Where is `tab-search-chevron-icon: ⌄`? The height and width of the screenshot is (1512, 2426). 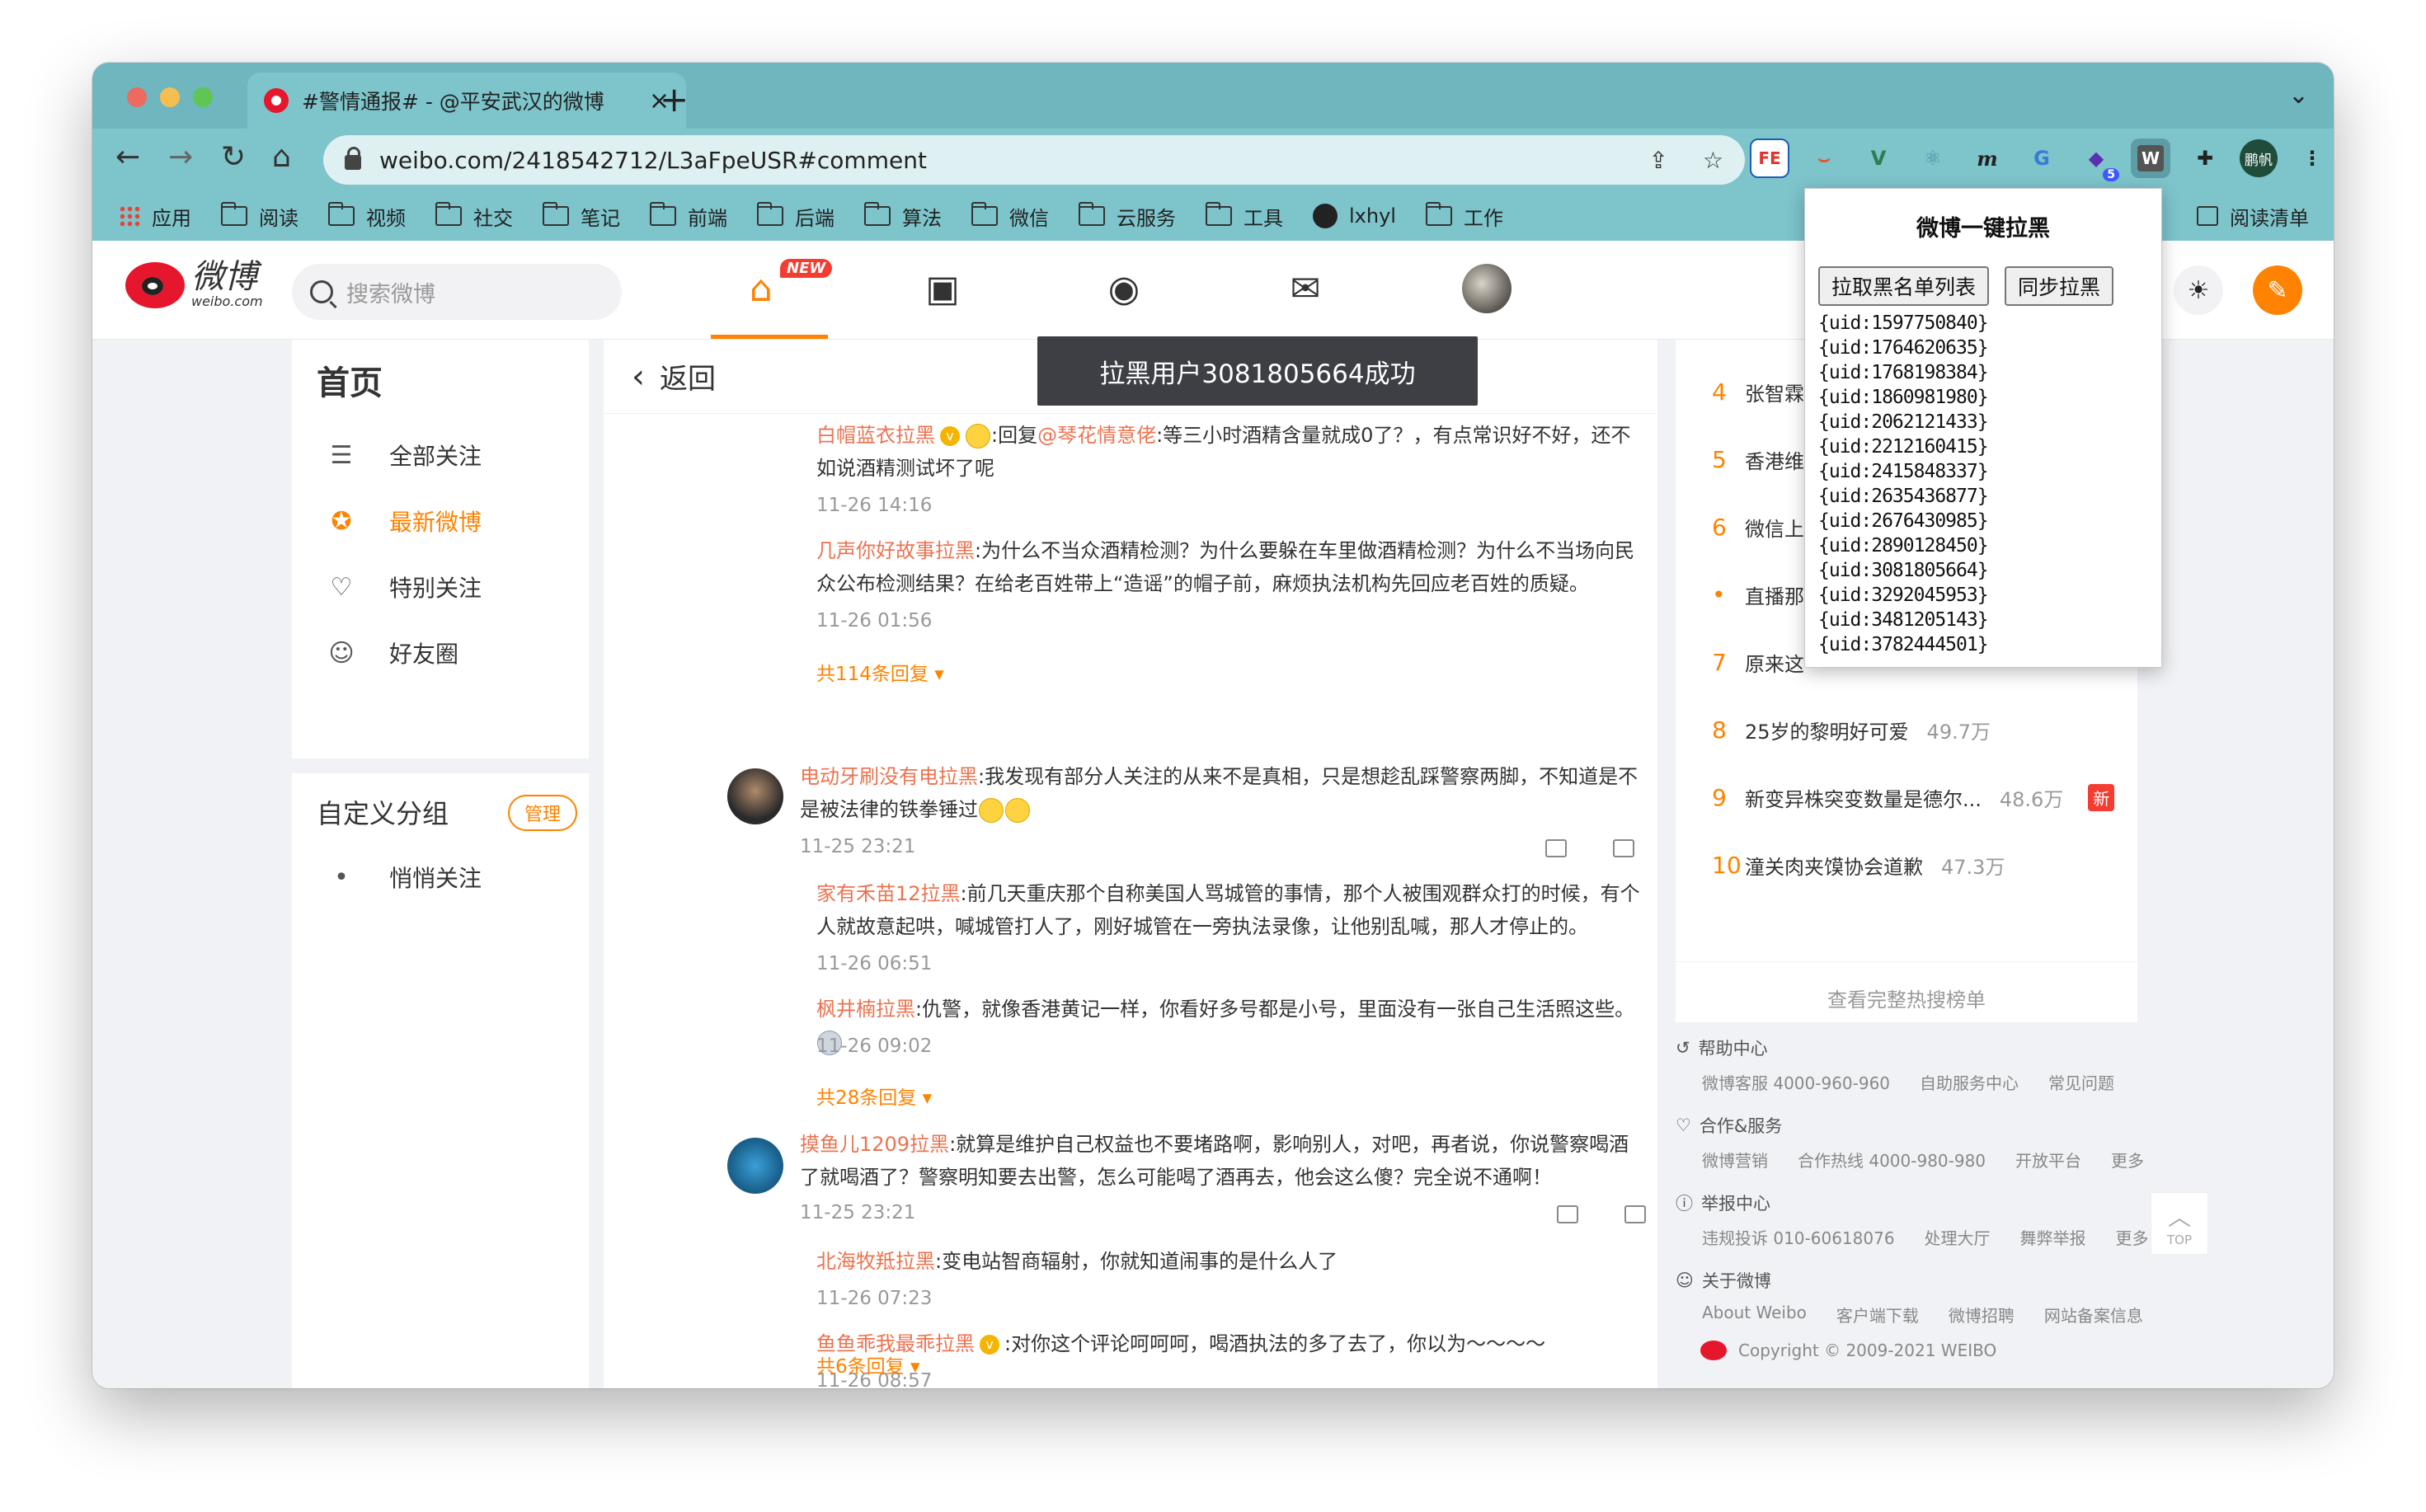
tab-search-chevron-icon: ⌄ is located at coordinates (2298, 95).